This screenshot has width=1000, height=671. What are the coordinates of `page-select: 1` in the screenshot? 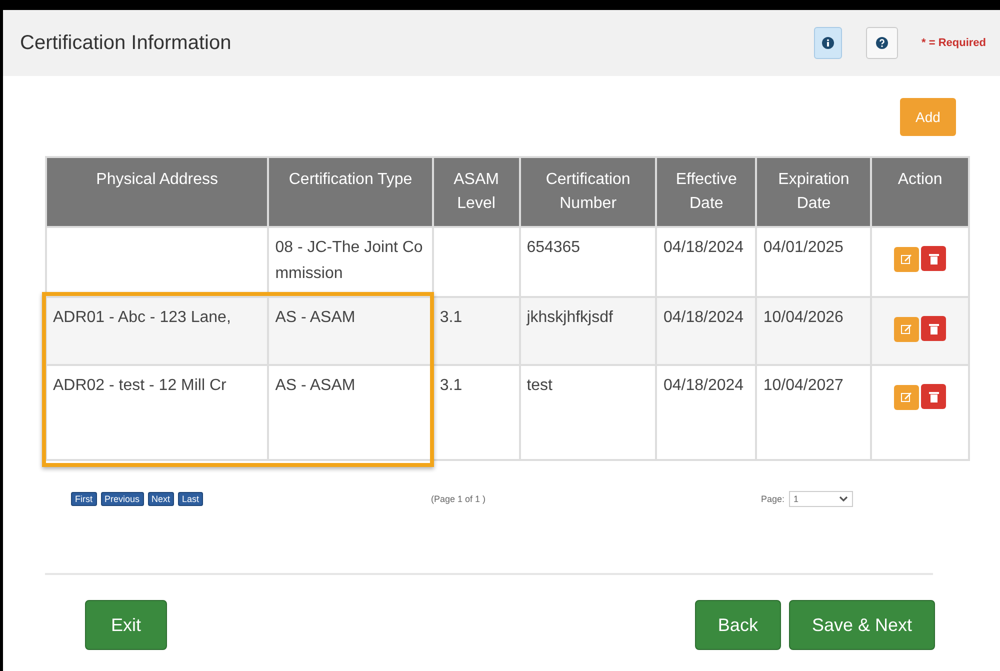 It's located at (820, 499).